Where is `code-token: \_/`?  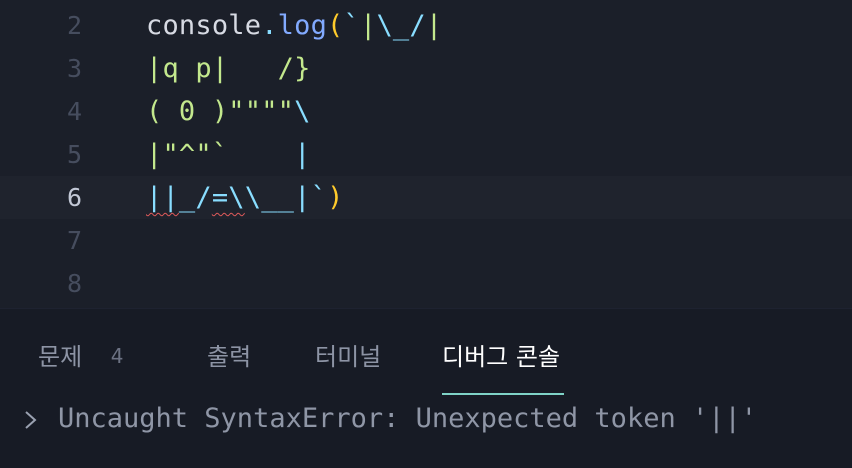 code-token: \_/ is located at coordinates (401, 25).